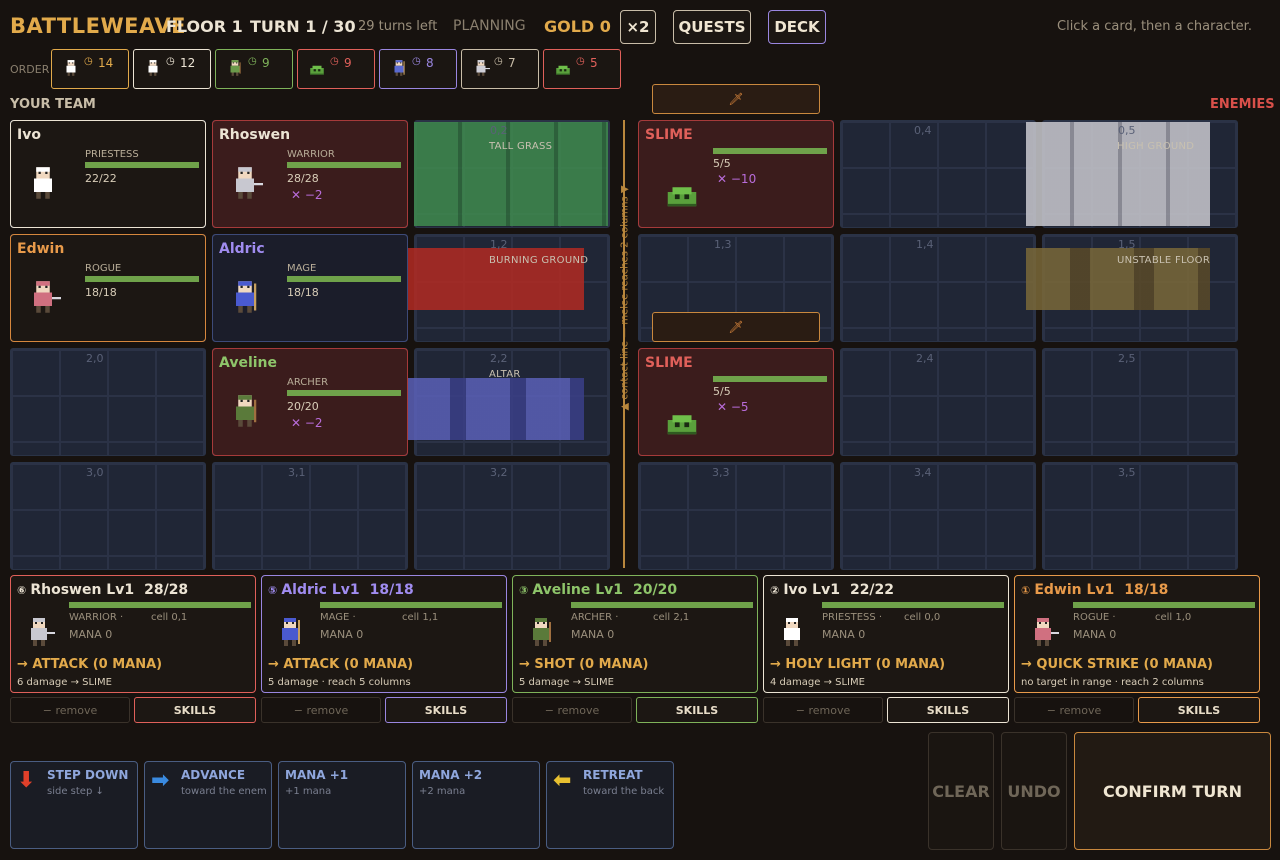  Describe the element at coordinates (26, 780) in the screenshot. I see `down-arrow-icon: ⬇` at that location.